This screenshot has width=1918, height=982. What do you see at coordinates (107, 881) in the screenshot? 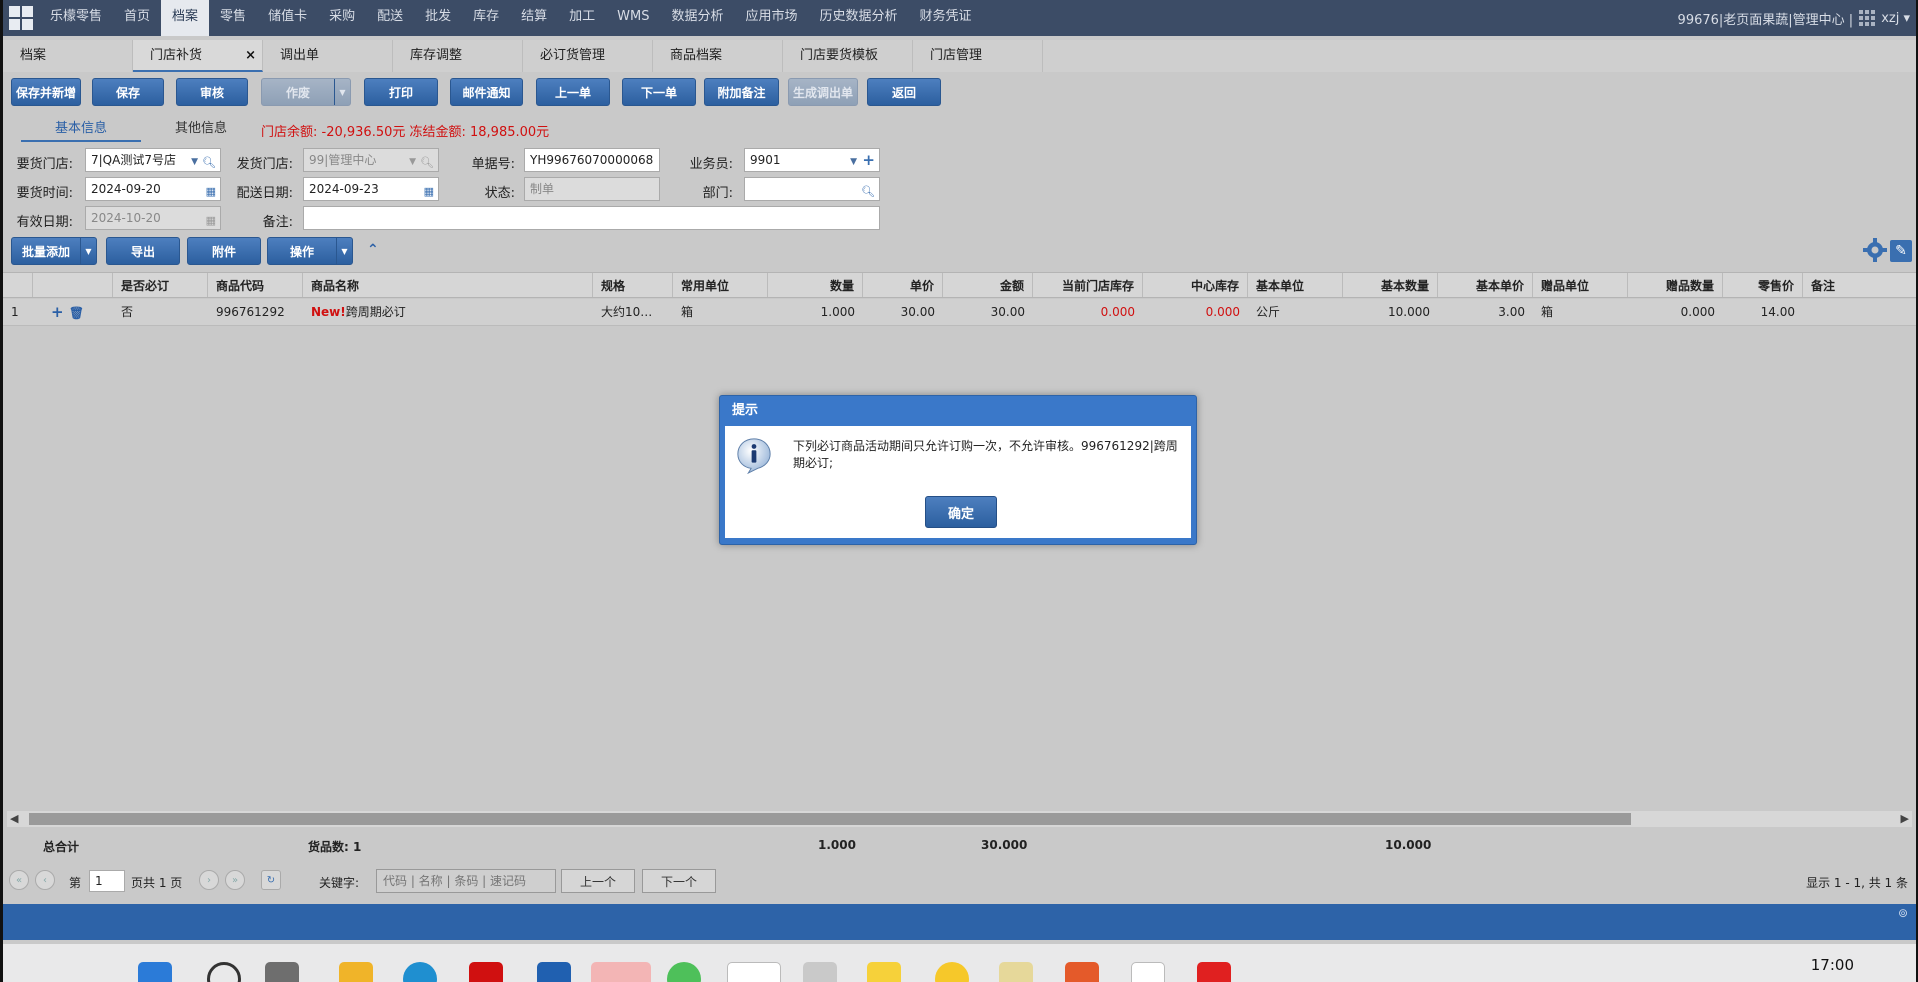
I see `page-input: 1` at bounding box center [107, 881].